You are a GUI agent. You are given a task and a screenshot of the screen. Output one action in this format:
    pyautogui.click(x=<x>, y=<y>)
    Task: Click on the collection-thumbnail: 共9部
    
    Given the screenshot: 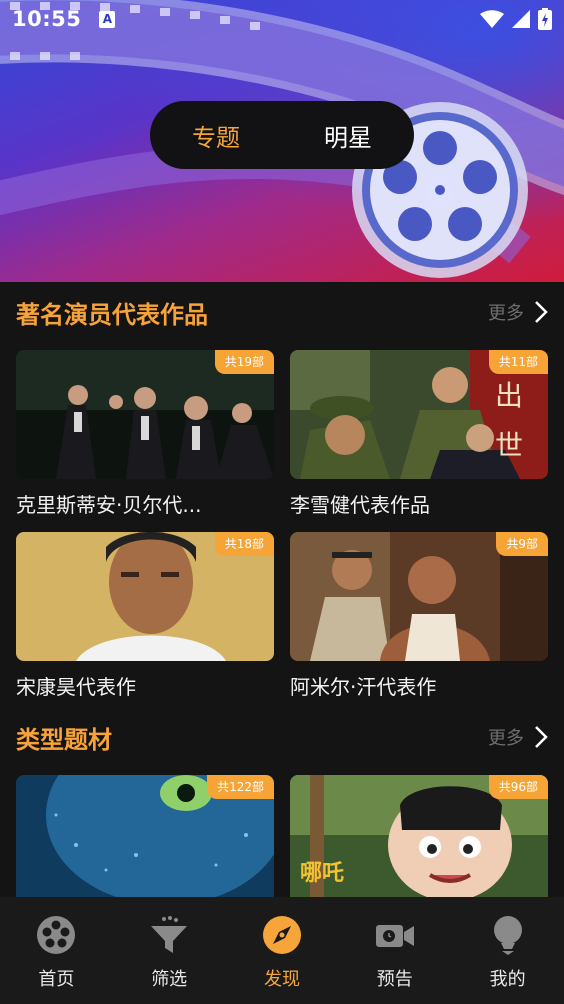 What is the action you would take?
    pyautogui.click(x=419, y=596)
    